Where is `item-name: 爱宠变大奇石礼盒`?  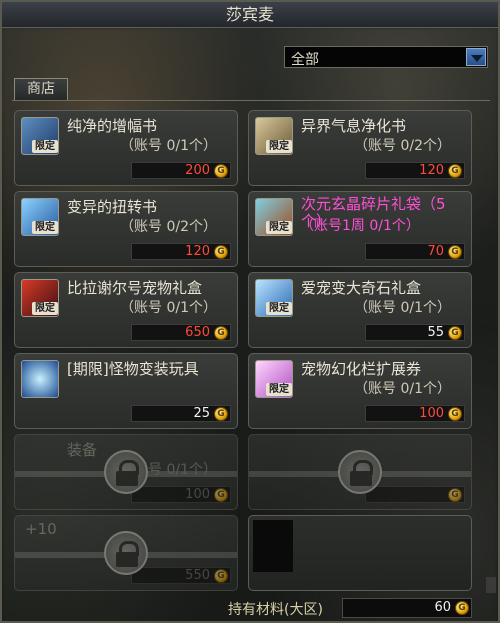 item-name: 爱宠变大奇石礼盒 is located at coordinates (361, 288).